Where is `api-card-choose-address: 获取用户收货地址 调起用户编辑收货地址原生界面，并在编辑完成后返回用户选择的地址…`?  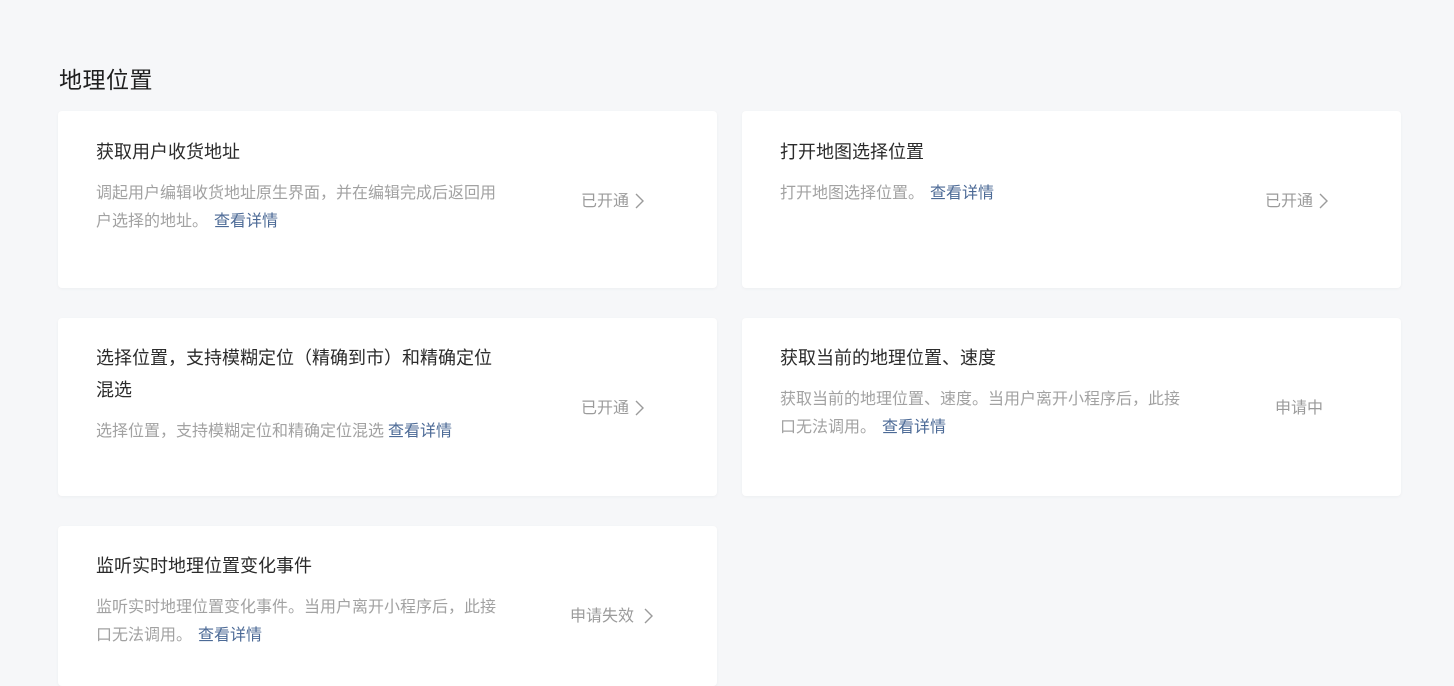
api-card-choose-address: 获取用户收货地址 调起用户编辑收货地址原生界面，并在编辑完成后返回用户选择的地址… is located at coordinates (387, 199).